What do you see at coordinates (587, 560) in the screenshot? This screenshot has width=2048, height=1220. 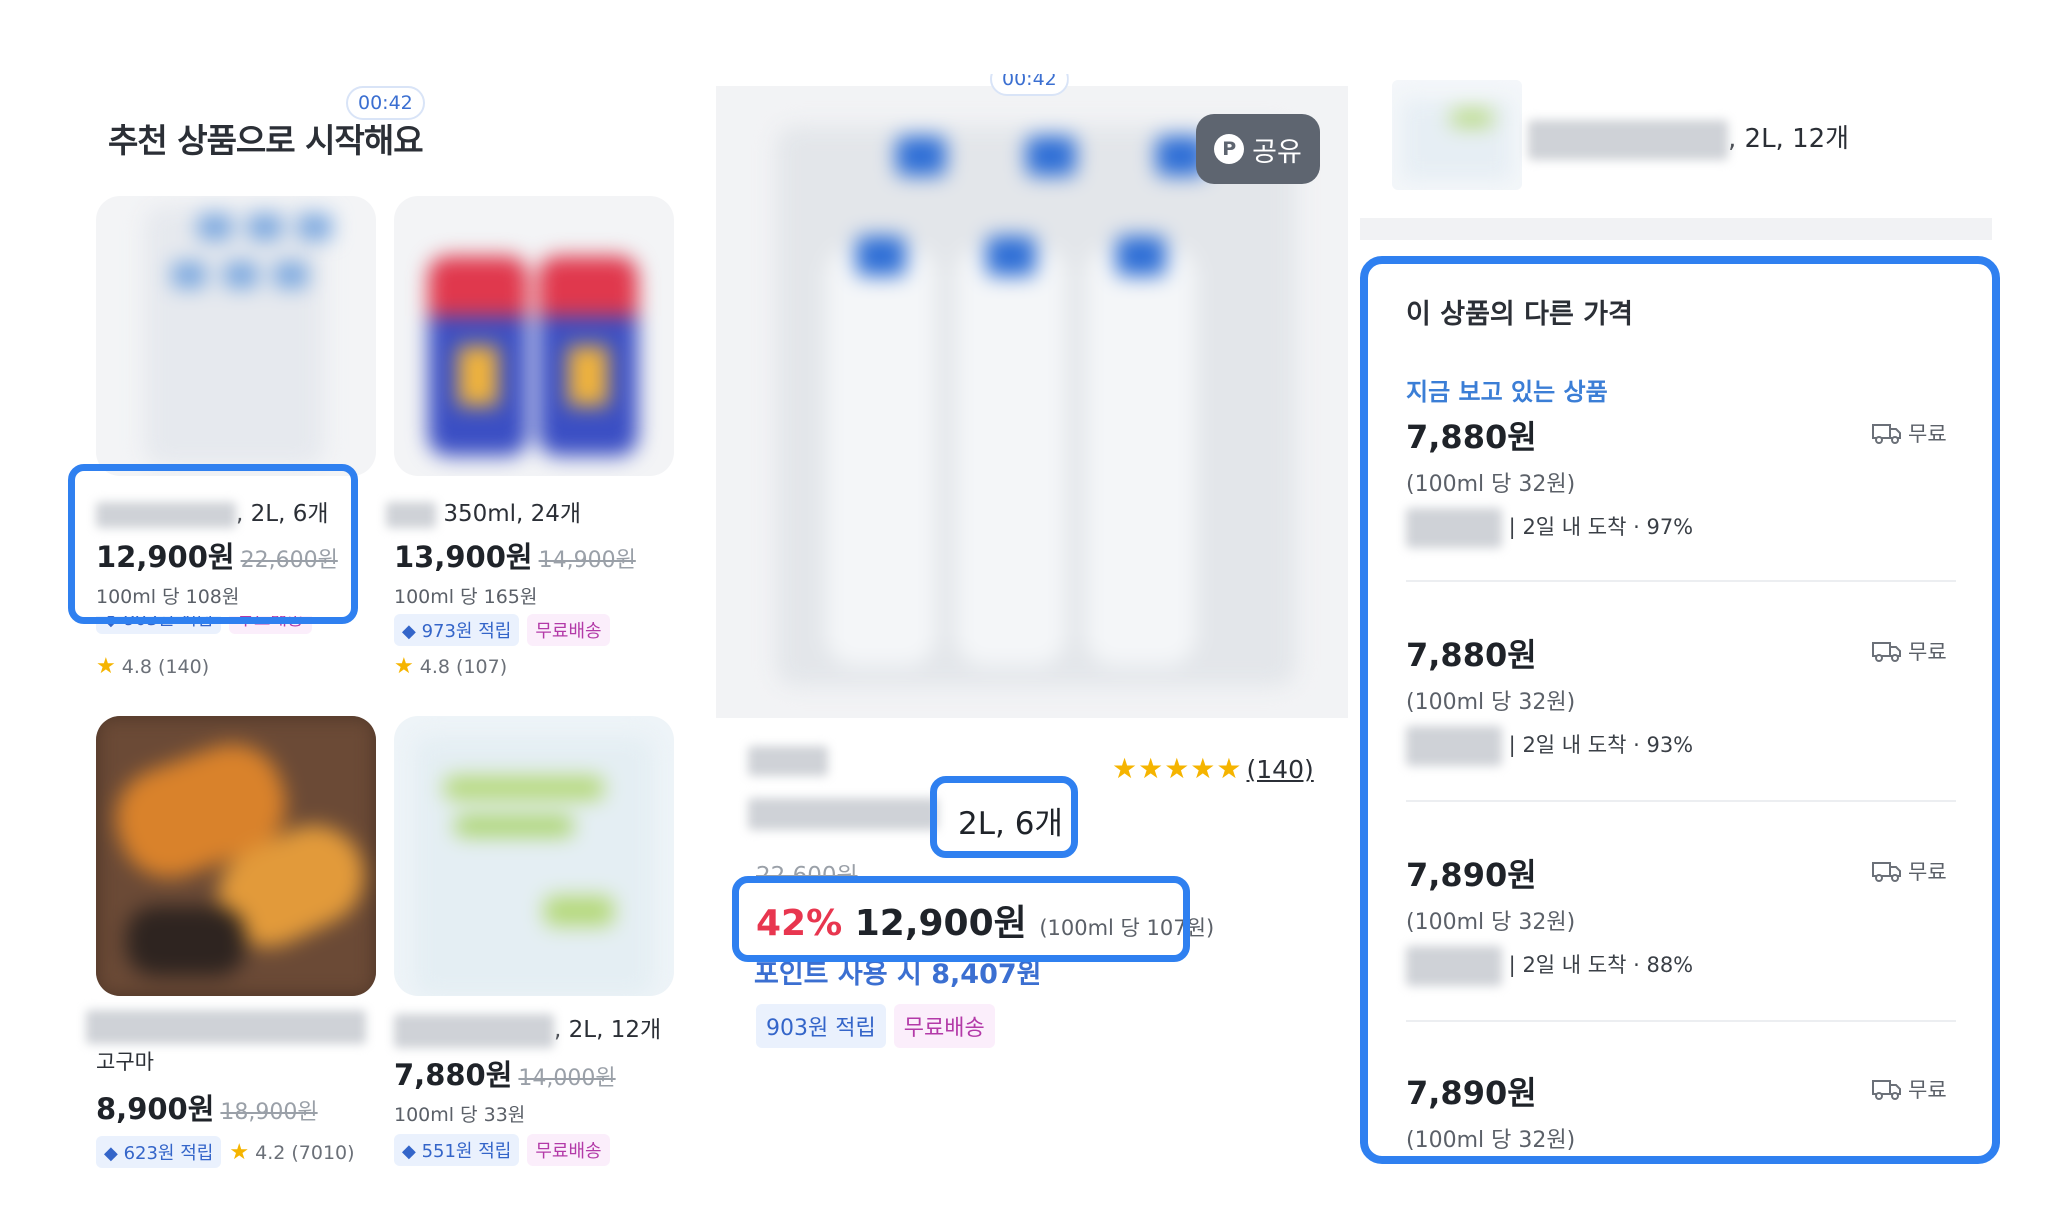 I see `original-price: 14,900원` at bounding box center [587, 560].